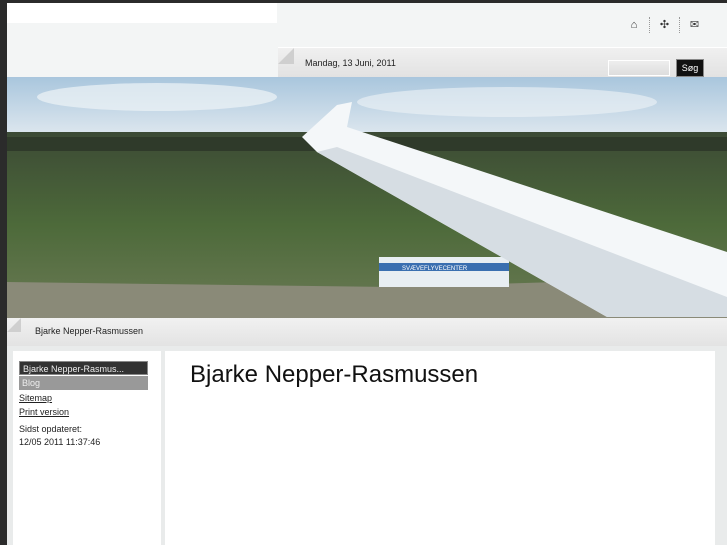 The image size is (727, 545). I want to click on home-icon: ⌂, so click(634, 25).